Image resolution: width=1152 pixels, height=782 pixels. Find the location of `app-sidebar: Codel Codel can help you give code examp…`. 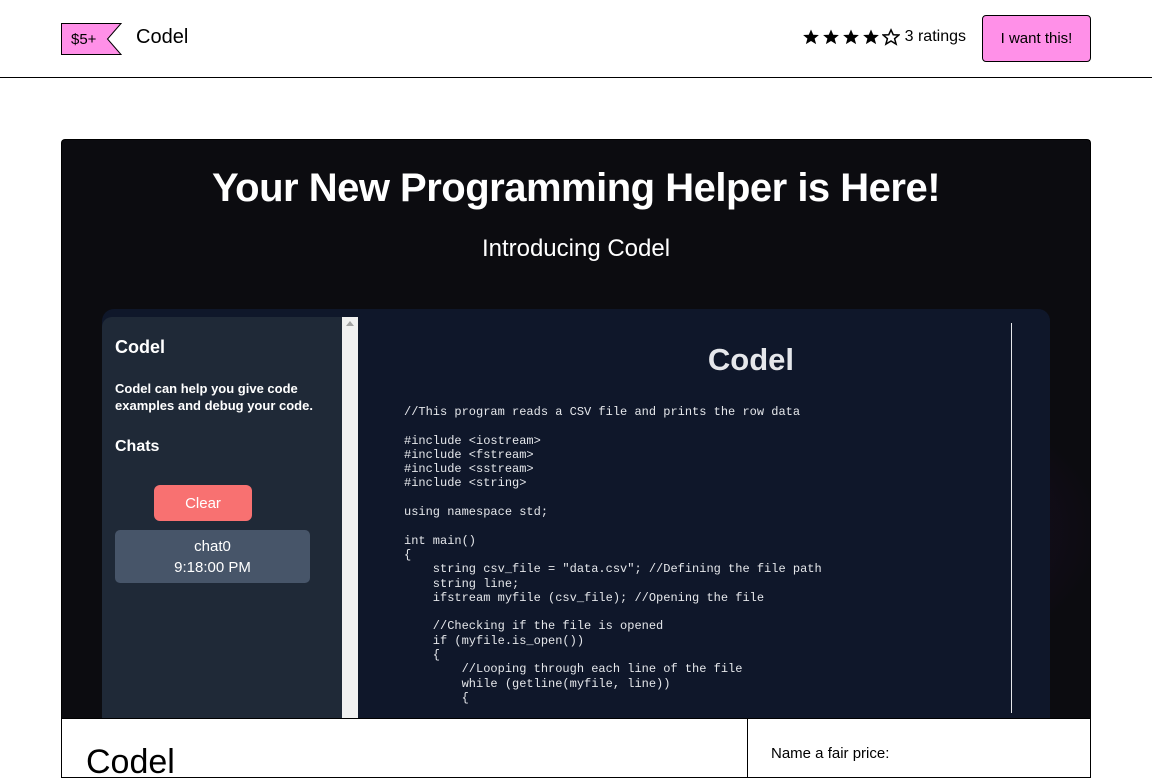

app-sidebar: Codel Codel can help you give code examp… is located at coordinates (222, 518).